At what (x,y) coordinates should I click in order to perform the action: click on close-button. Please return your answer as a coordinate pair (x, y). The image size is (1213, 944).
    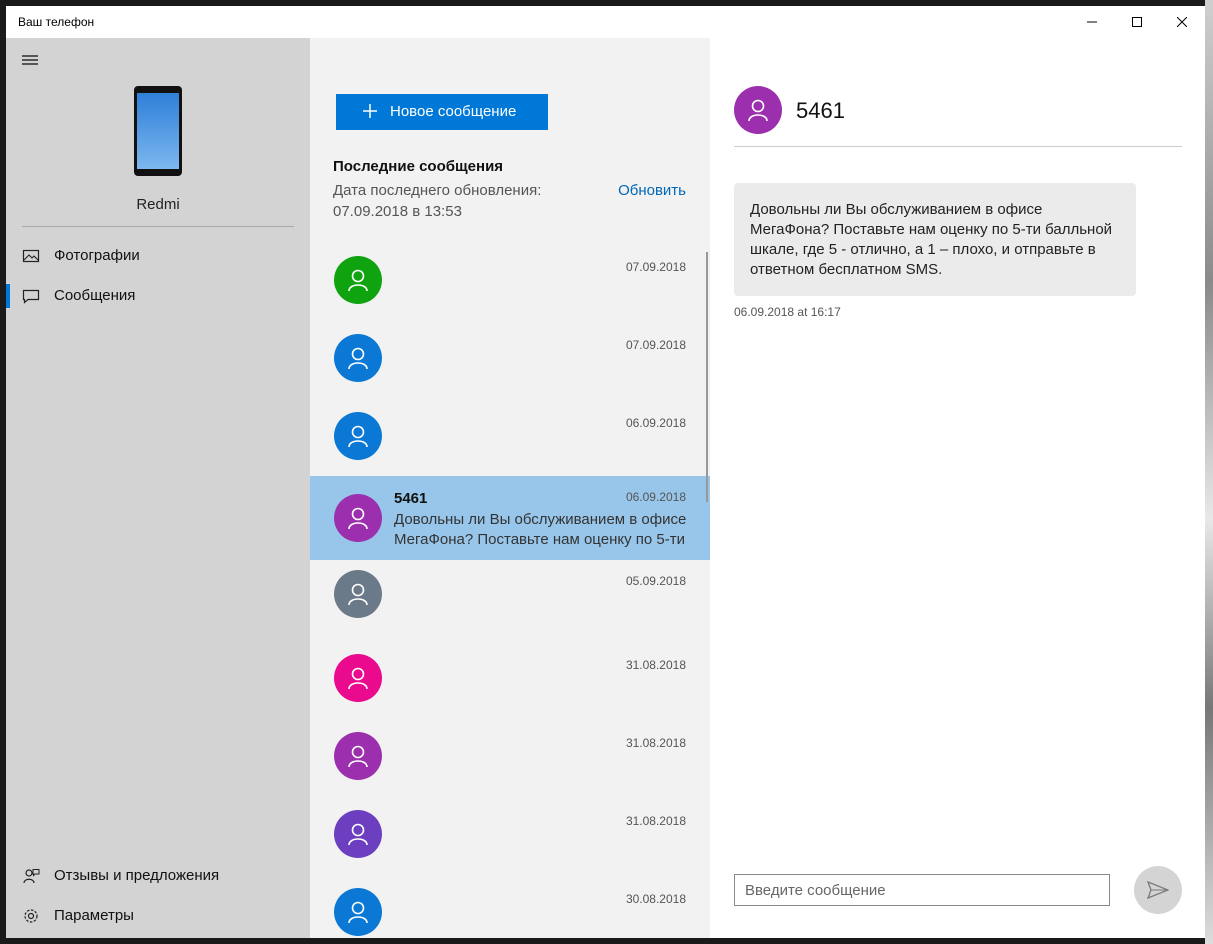
    Looking at the image, I should click on (1182, 22).